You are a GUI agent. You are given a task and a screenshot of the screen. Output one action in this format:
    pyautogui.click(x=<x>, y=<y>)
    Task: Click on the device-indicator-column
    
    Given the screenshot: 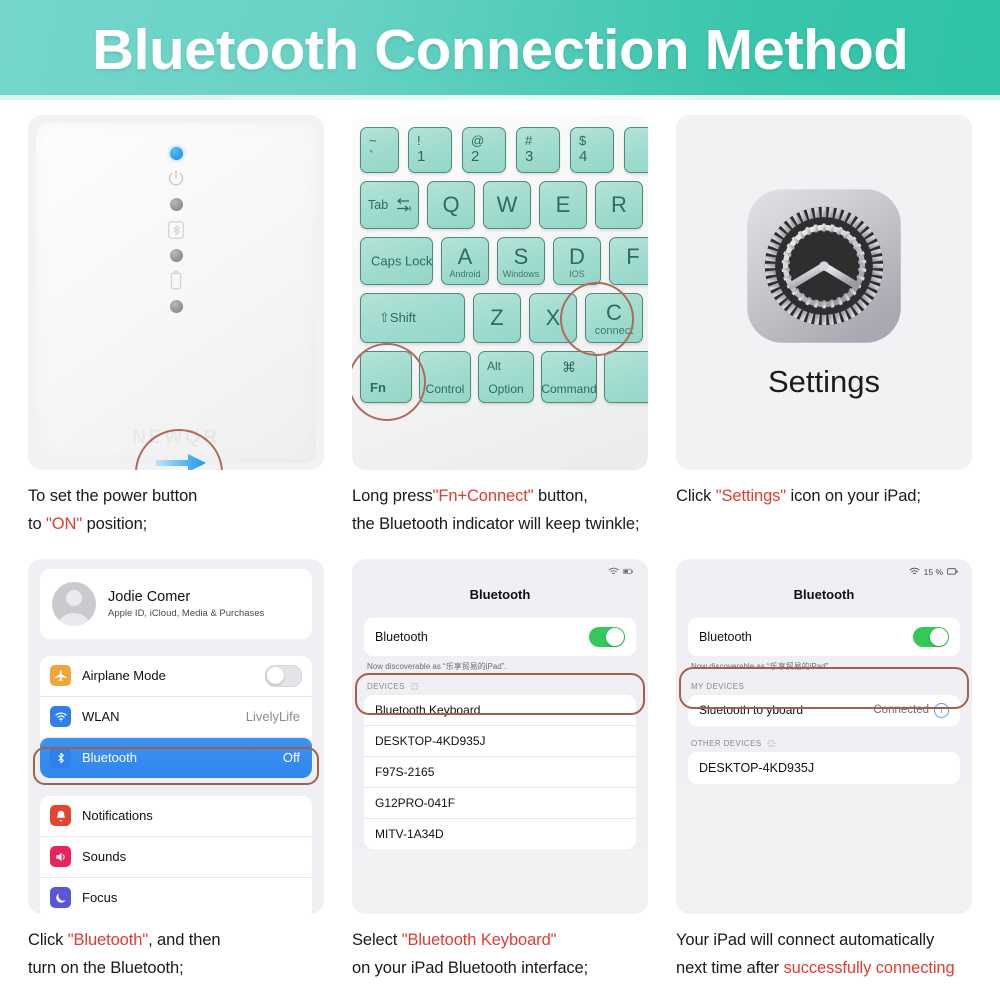 What is the action you would take?
    pyautogui.click(x=176, y=230)
    